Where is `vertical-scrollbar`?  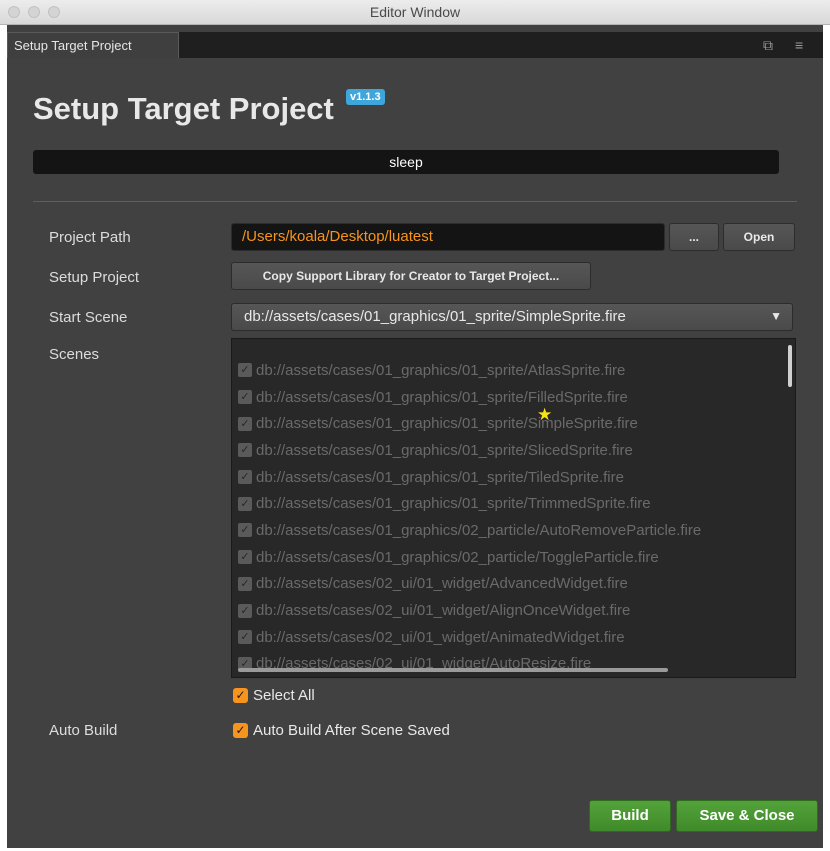 vertical-scrollbar is located at coordinates (790, 366).